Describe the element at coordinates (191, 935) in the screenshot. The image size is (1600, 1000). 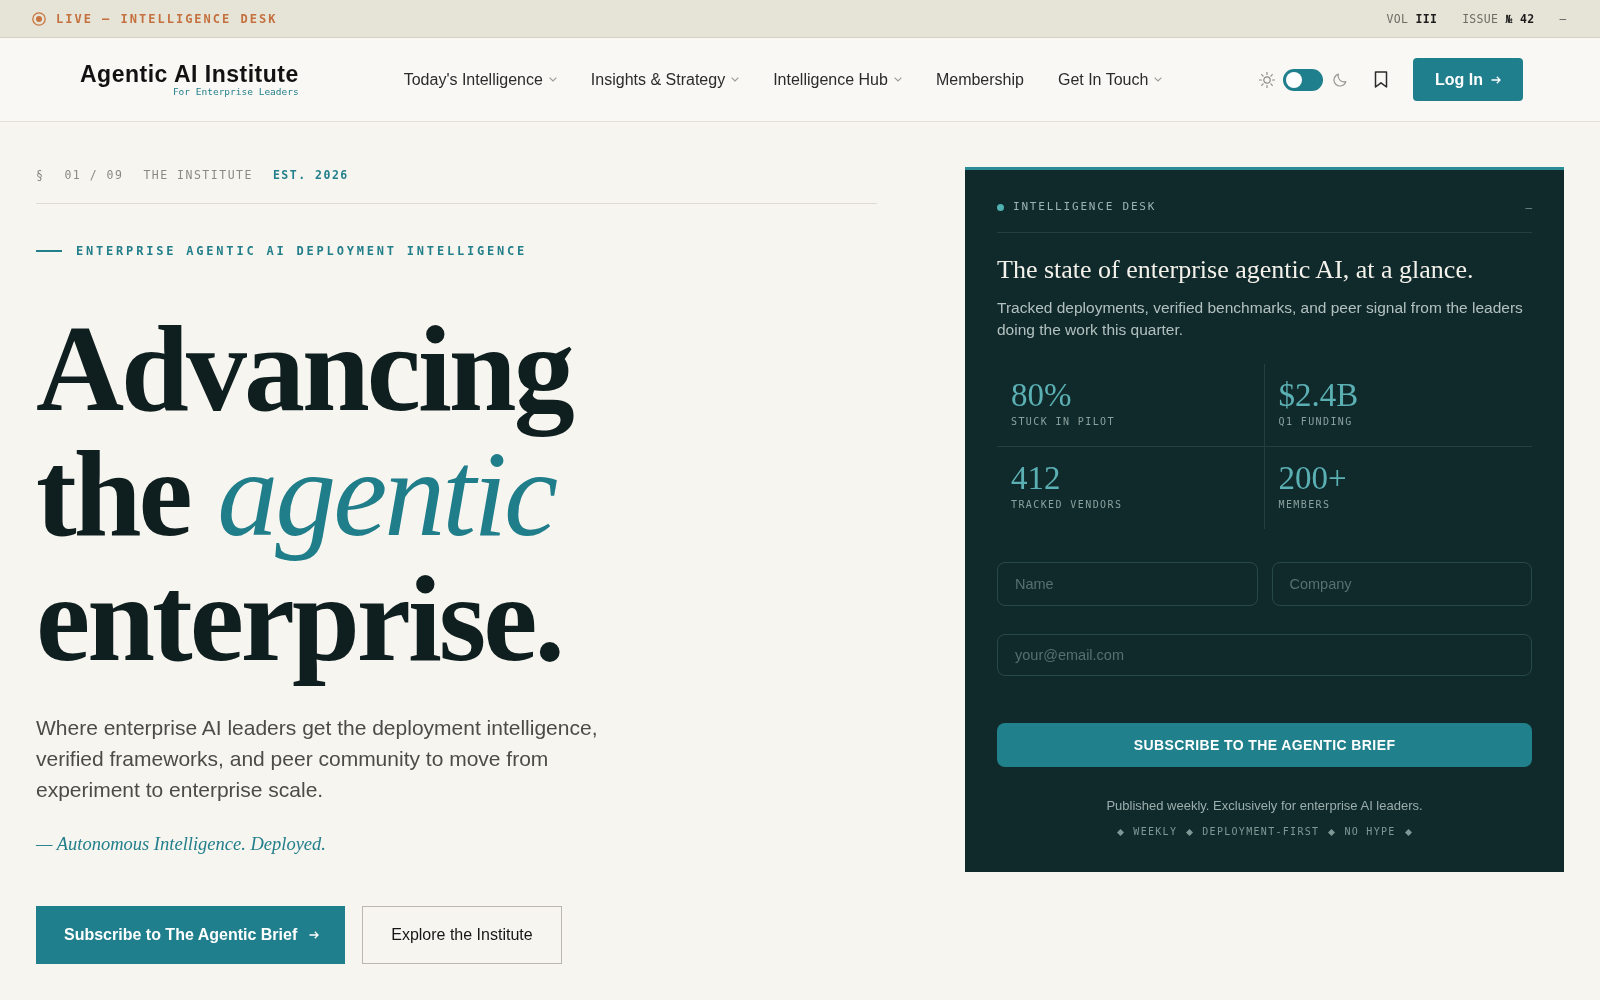
I see `subscribe-button: Subscribe to The Agentic Brief` at that location.